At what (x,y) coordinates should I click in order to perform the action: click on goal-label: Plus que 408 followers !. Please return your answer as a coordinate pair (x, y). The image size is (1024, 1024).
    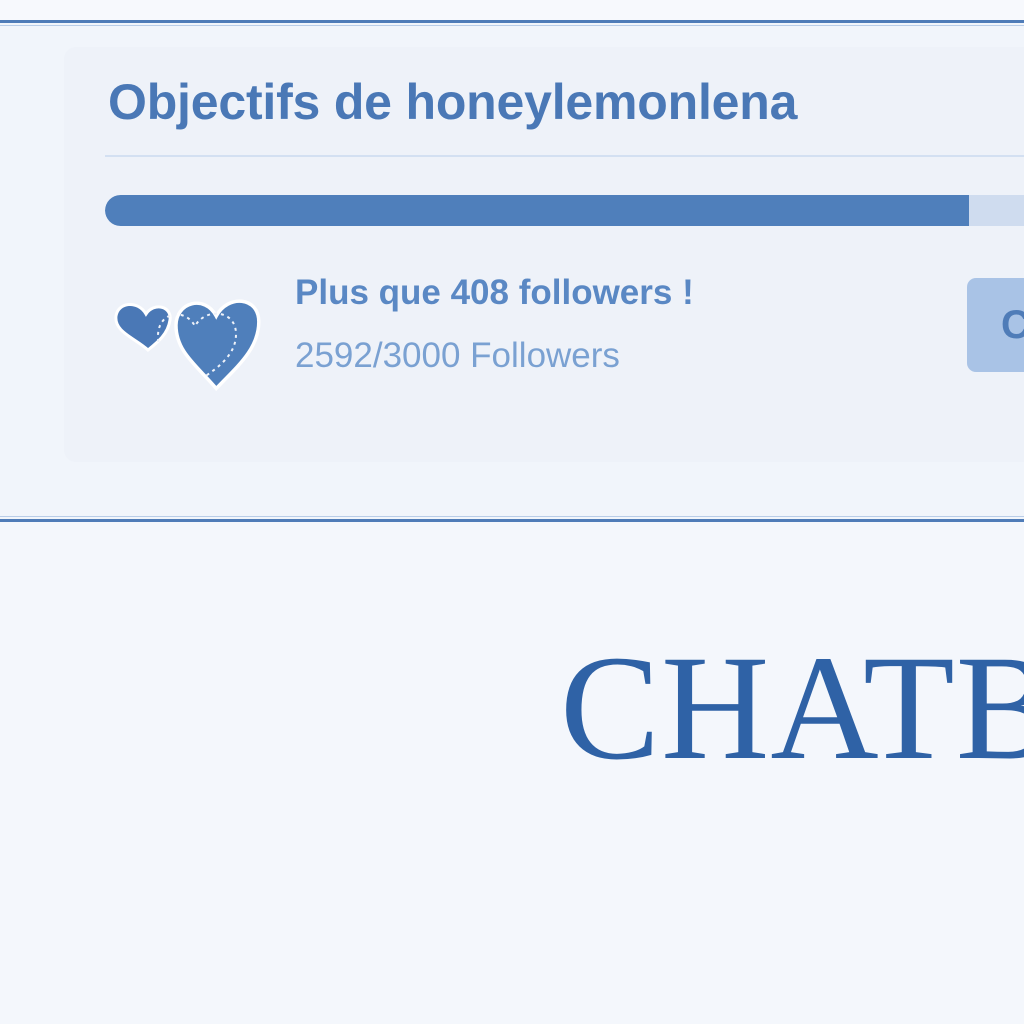
    Looking at the image, I should click on (494, 292).